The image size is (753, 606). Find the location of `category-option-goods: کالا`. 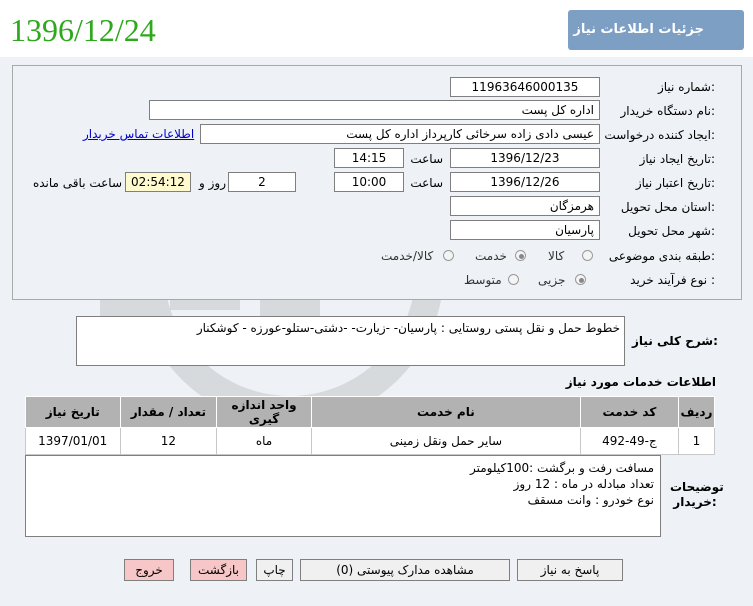

category-option-goods: کالا is located at coordinates (556, 256).